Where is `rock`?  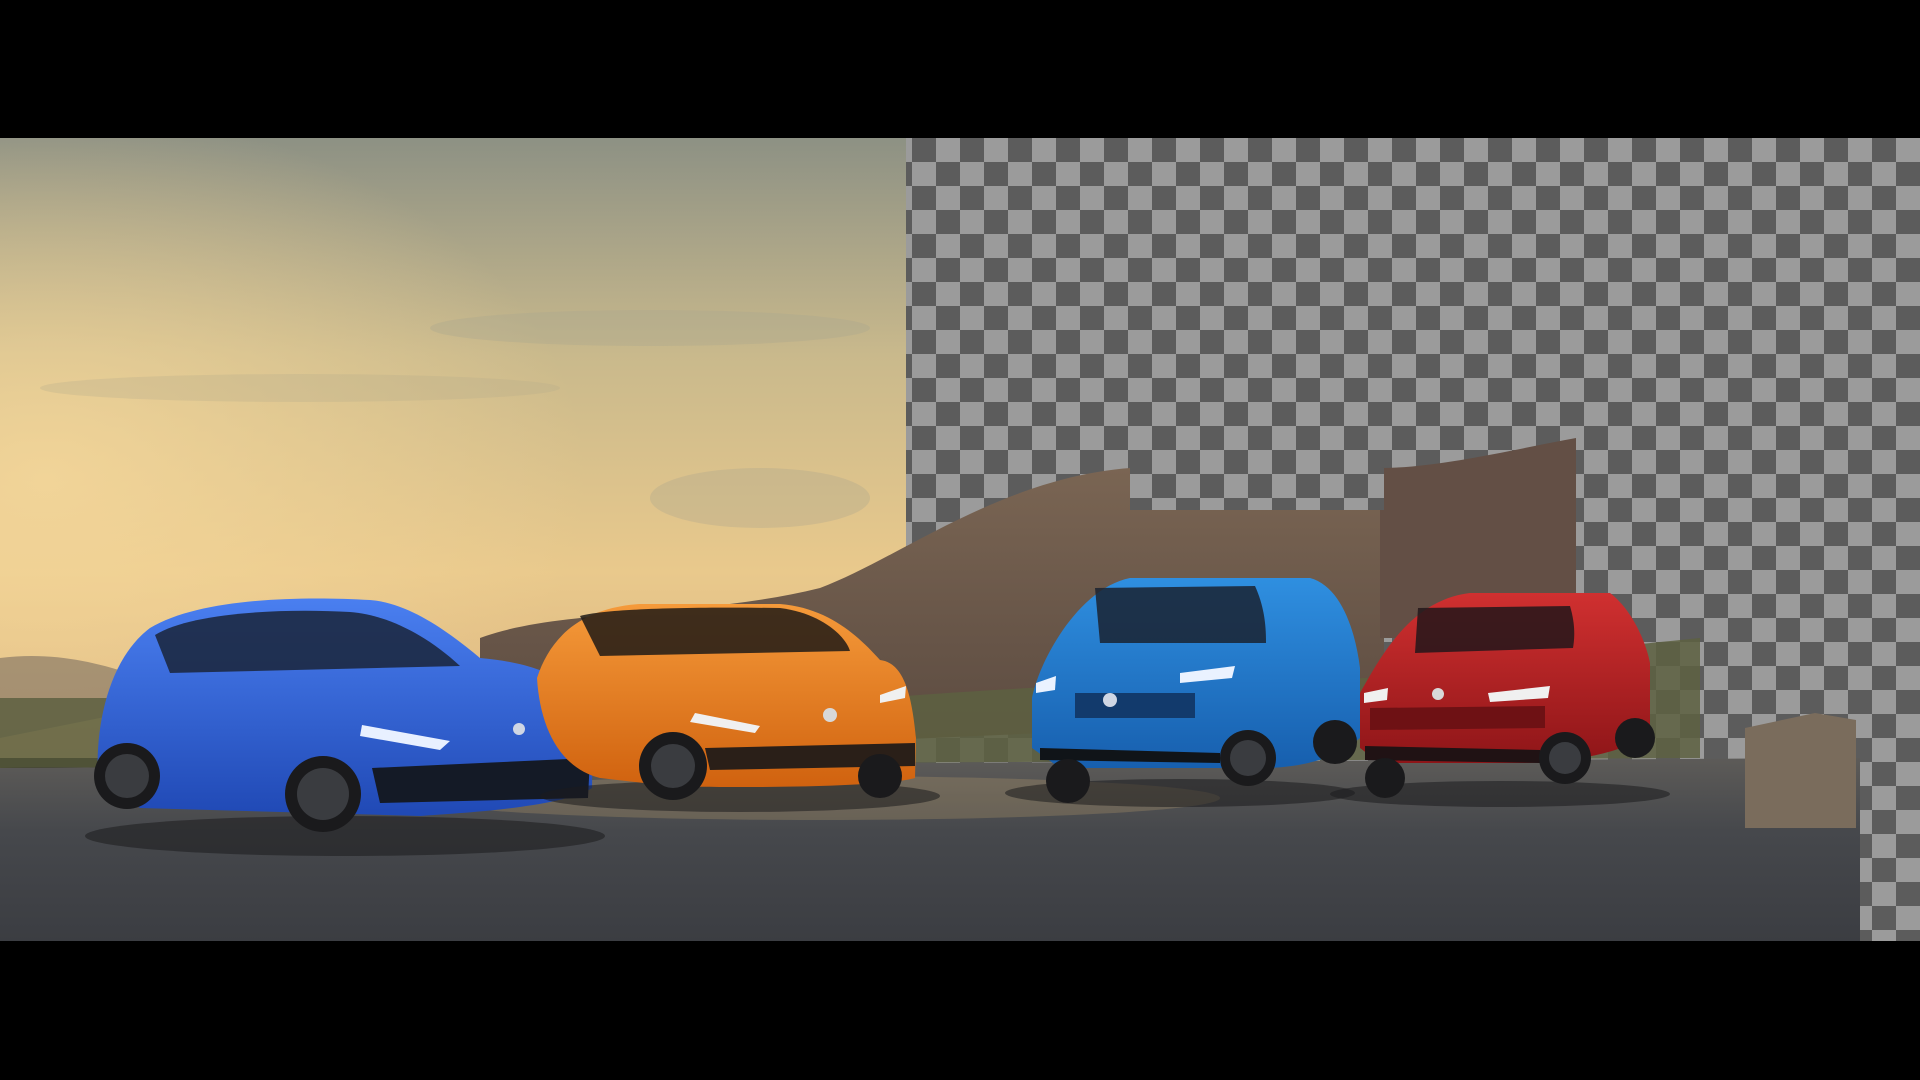 rock is located at coordinates (1800, 770).